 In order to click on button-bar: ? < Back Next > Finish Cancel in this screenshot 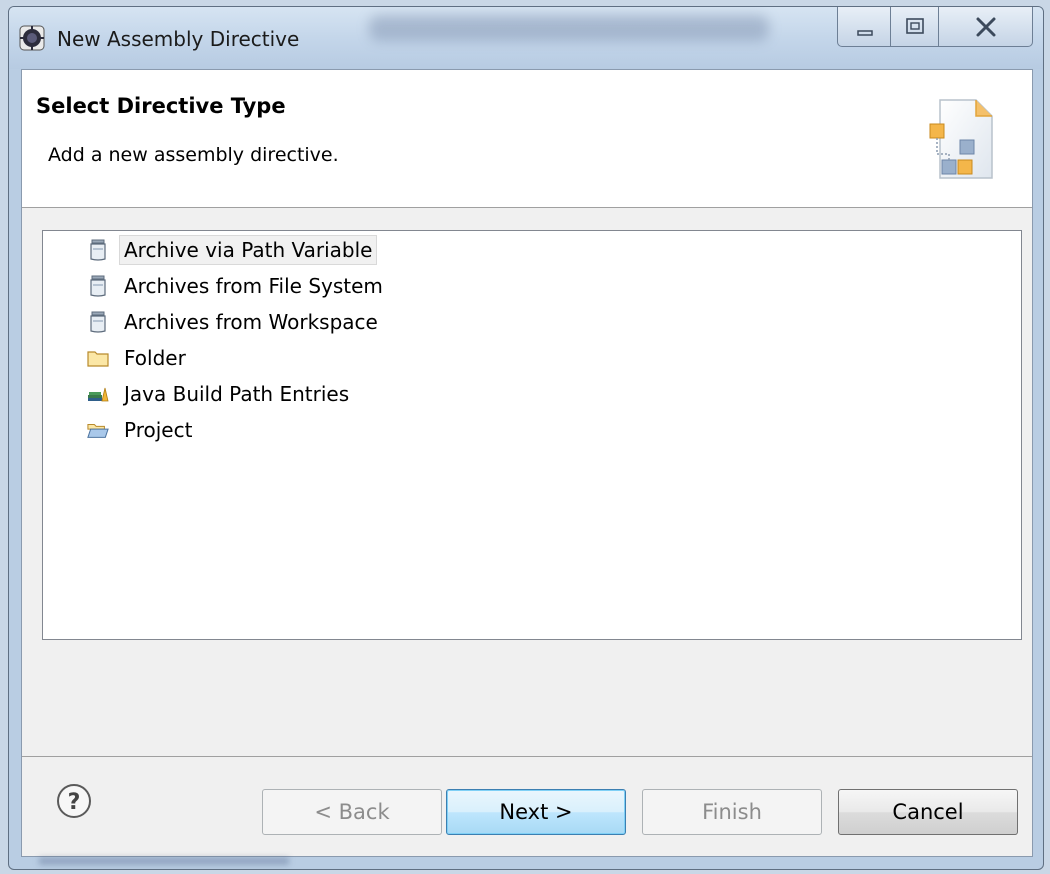, I will do `click(527, 807)`.